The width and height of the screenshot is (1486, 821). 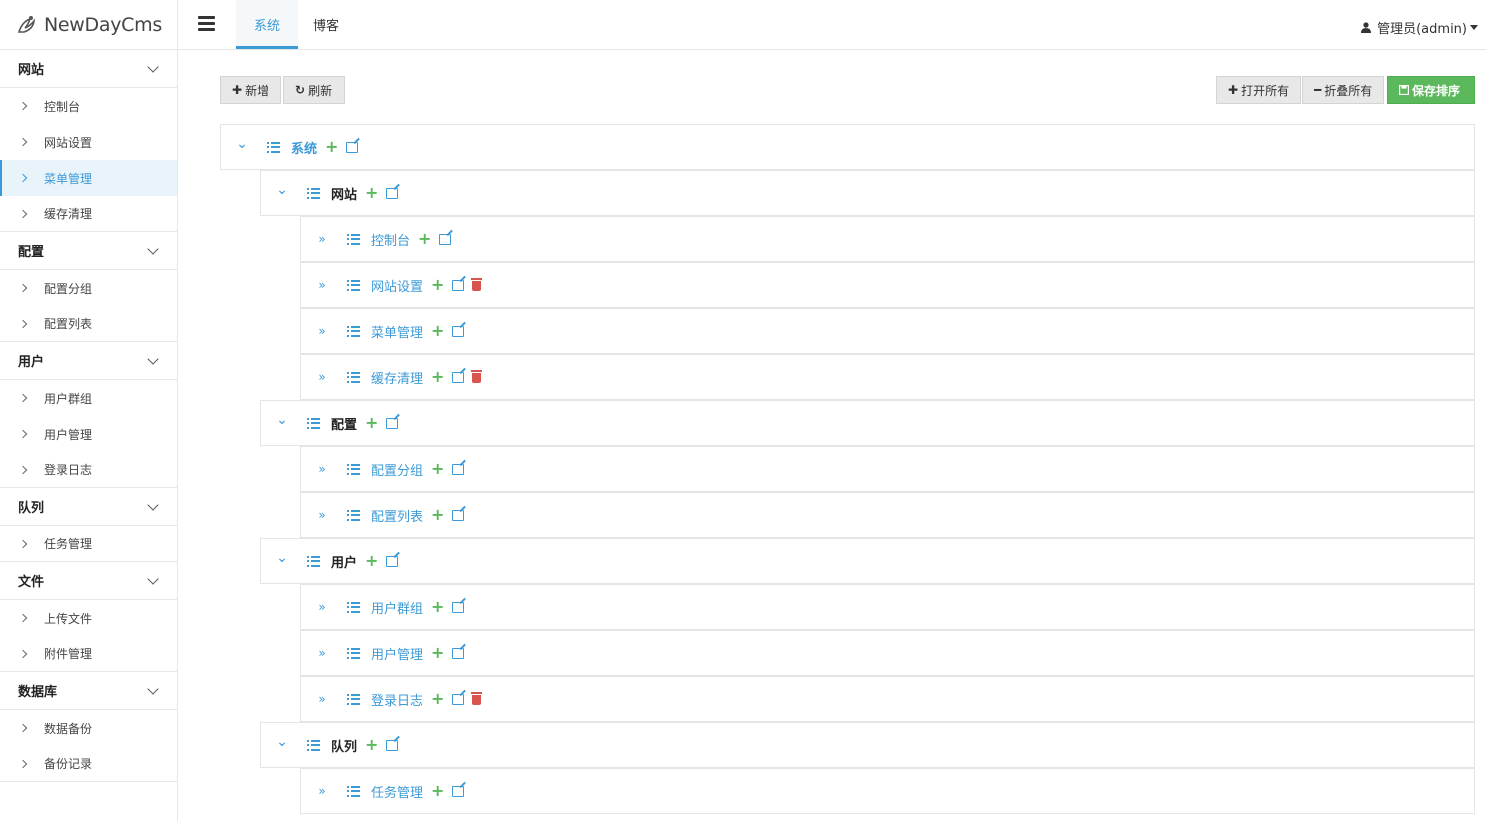 I want to click on tree-node-label: 登录日志, so click(x=397, y=699).